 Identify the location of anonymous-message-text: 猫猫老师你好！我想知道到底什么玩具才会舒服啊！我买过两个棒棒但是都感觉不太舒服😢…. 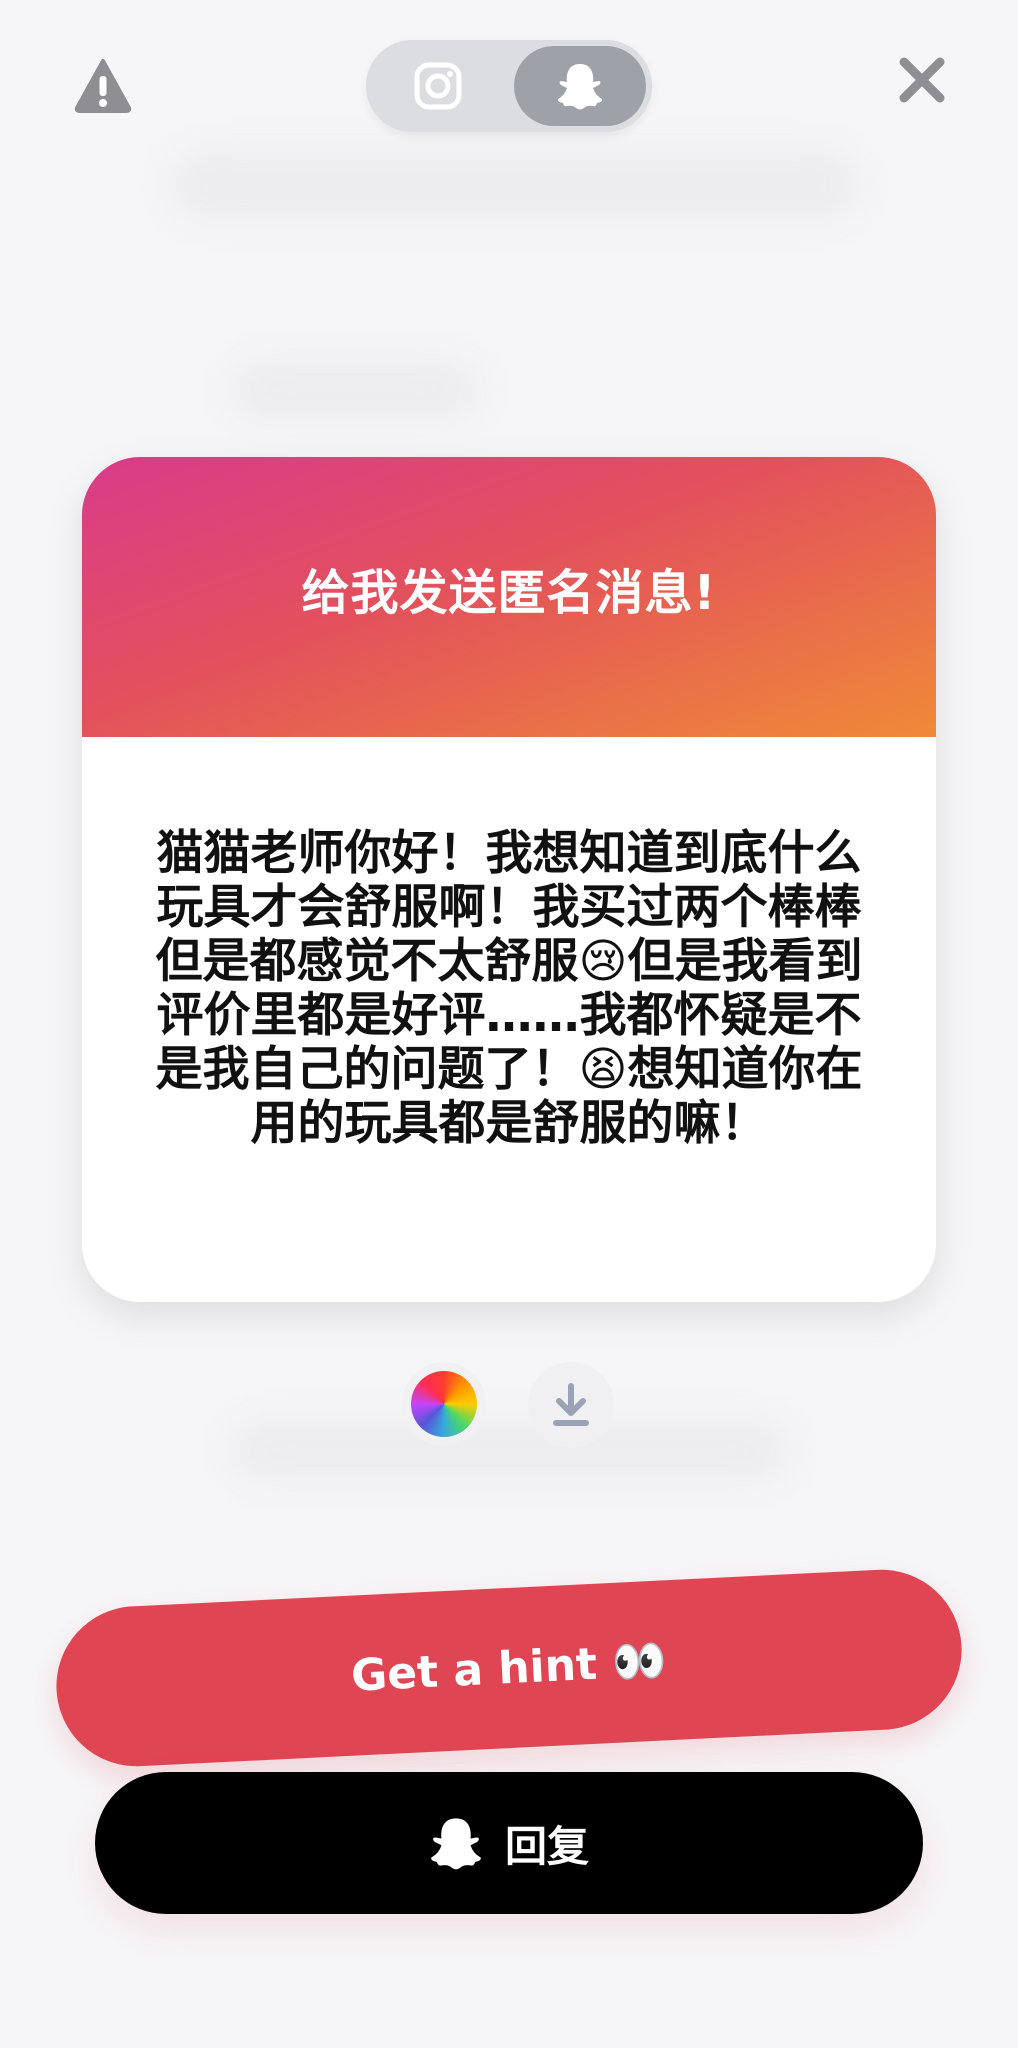
(509, 988).